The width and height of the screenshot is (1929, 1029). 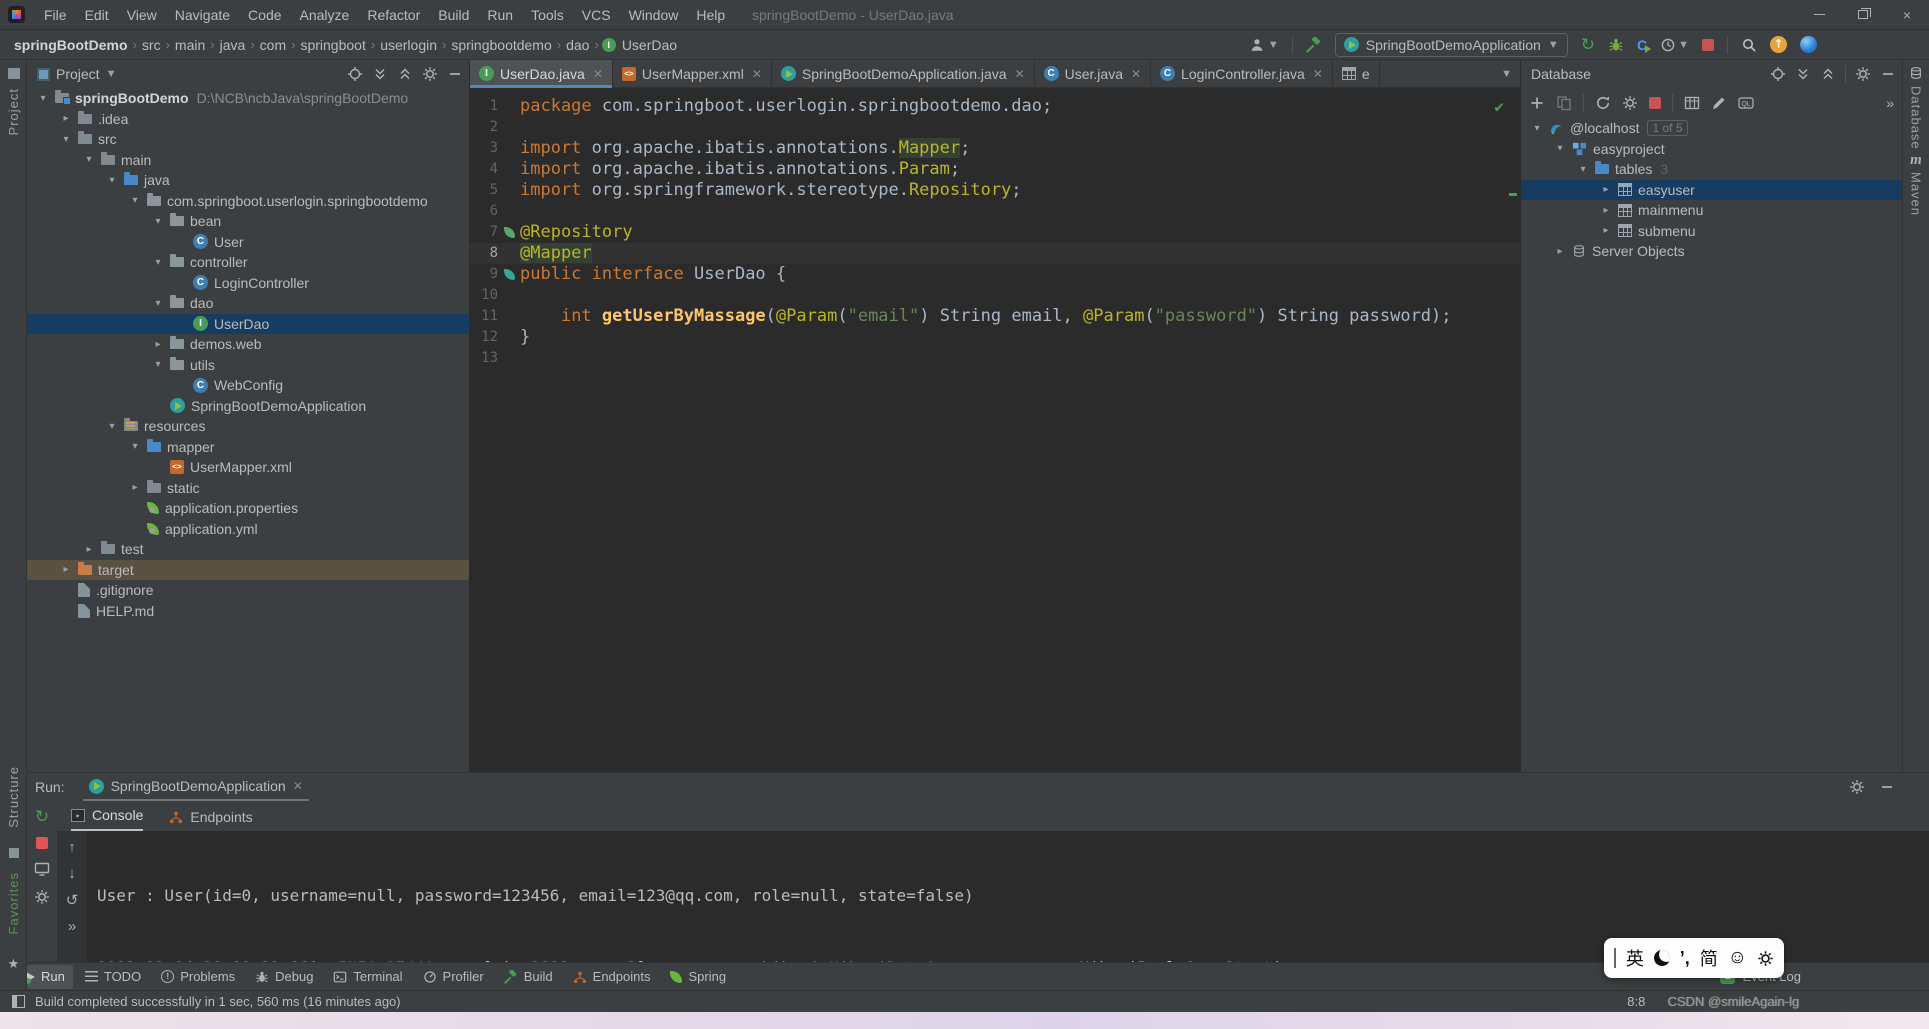 I want to click on menu-edit: Edit, so click(x=97, y=15).